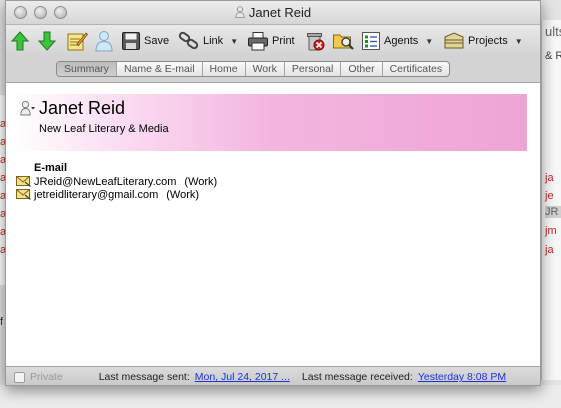 This screenshot has width=561, height=408. I want to click on background-text: f, so click(2, 322).